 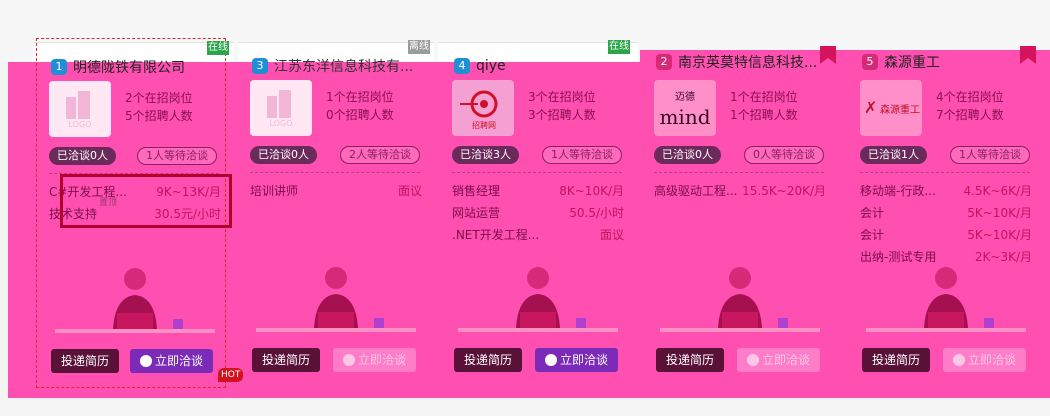 I want to click on job-row: 移动端-行政... 4.5K~6K/月, so click(x=946, y=191).